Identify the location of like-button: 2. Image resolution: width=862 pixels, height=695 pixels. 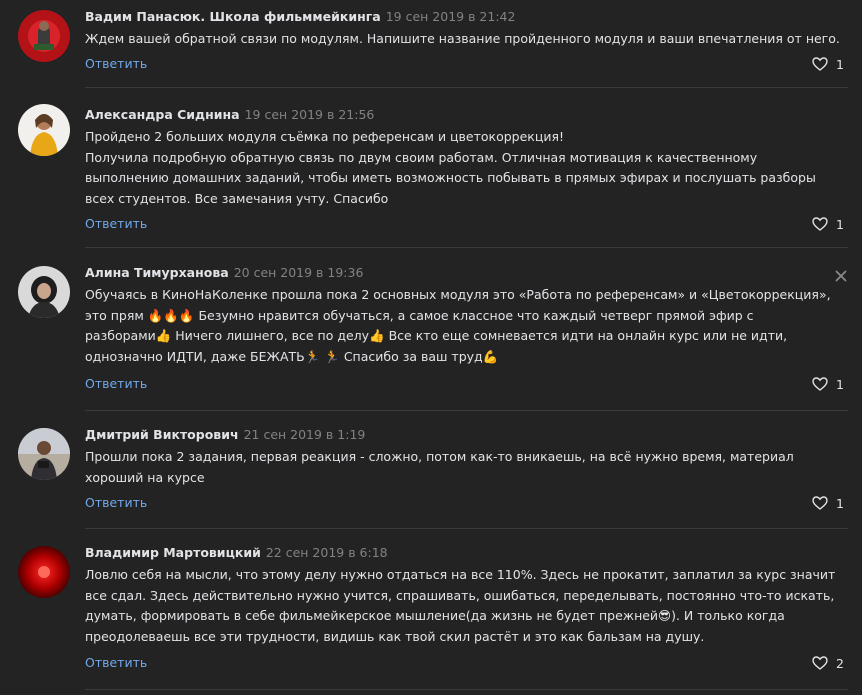
(828, 663).